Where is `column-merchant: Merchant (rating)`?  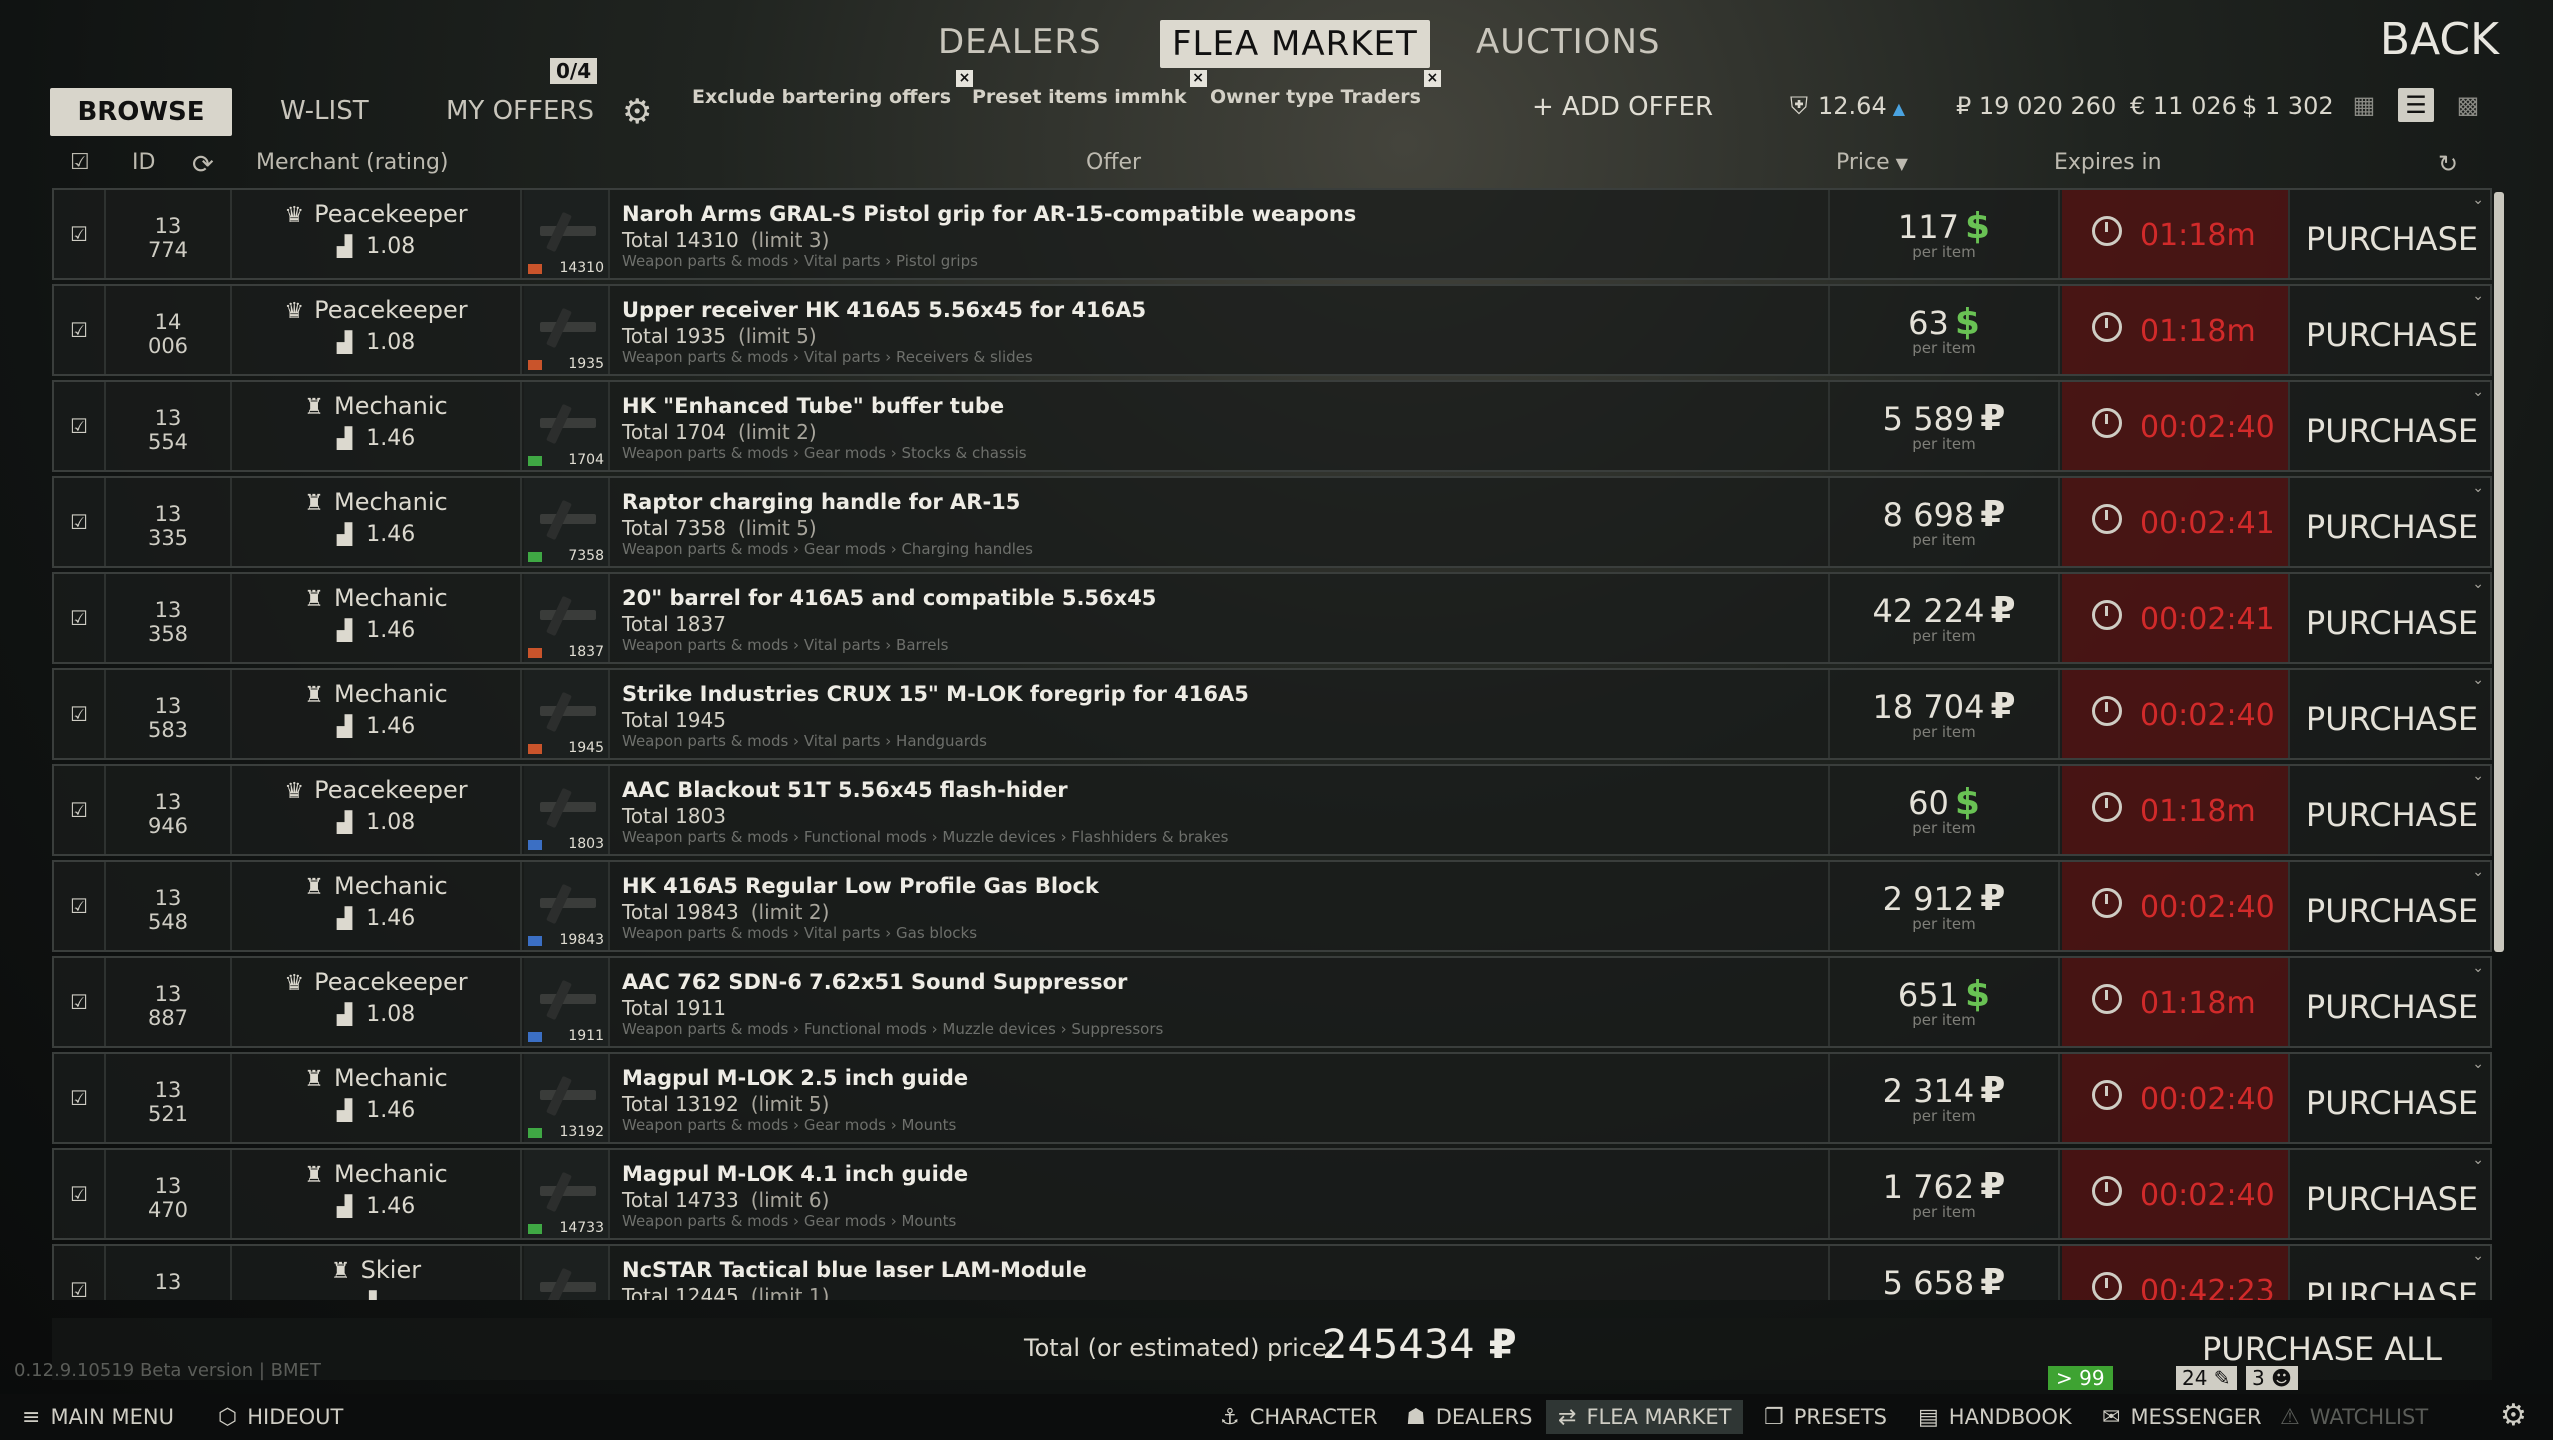 column-merchant: Merchant (rating) is located at coordinates (352, 162).